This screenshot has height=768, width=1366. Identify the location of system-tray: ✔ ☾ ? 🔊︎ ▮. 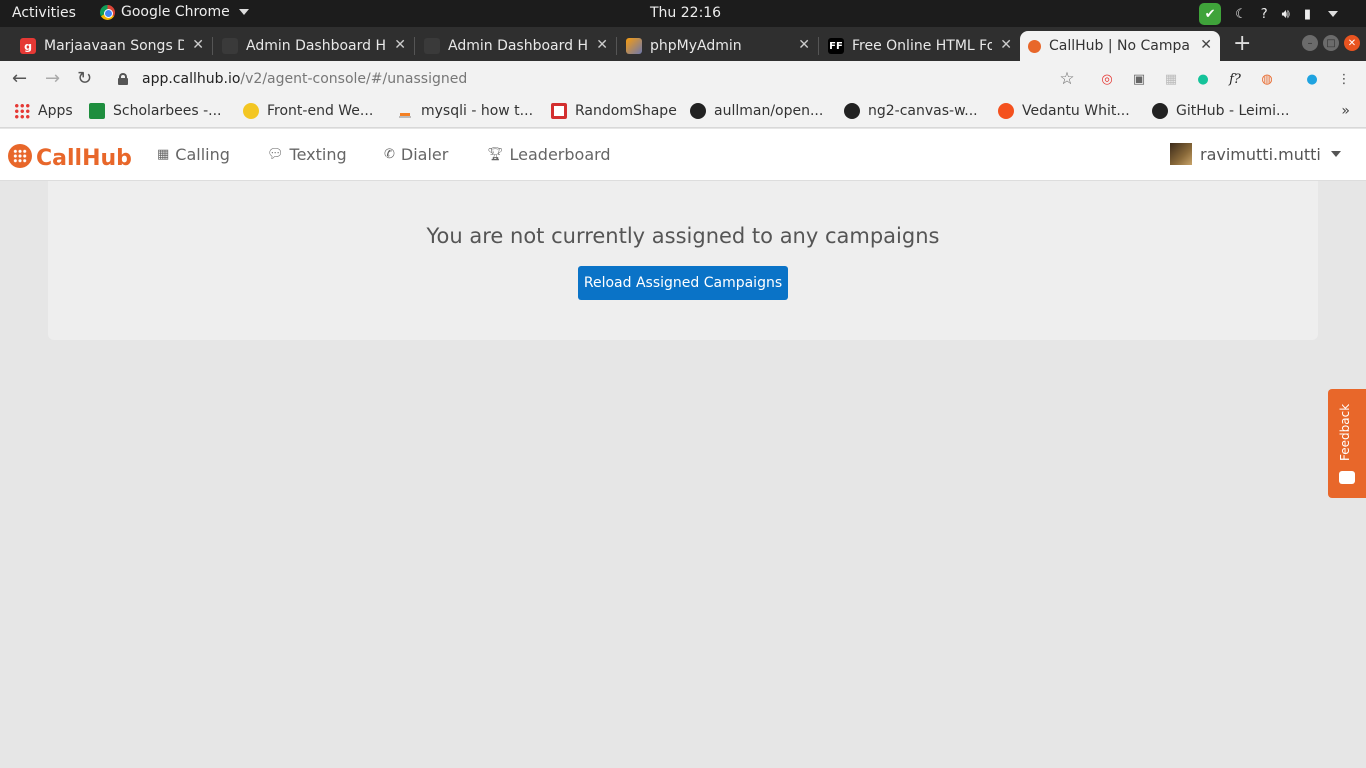
(1268, 14).